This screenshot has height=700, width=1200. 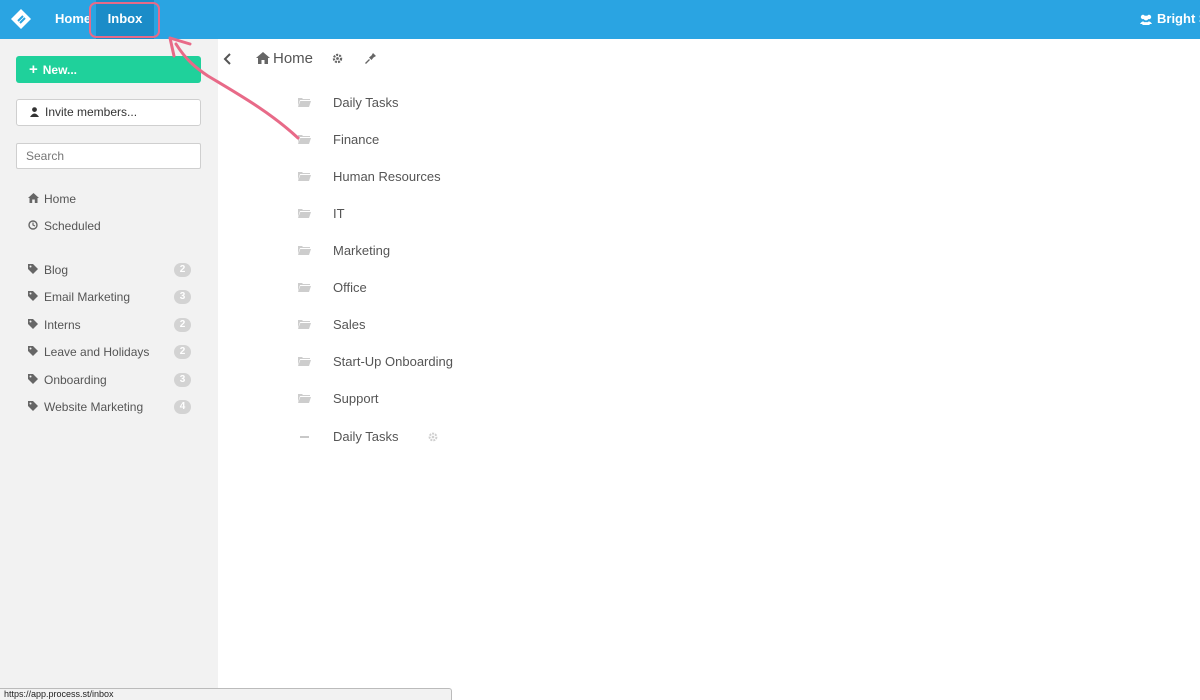 I want to click on tag-item-blog: Blog 2, so click(x=109, y=270).